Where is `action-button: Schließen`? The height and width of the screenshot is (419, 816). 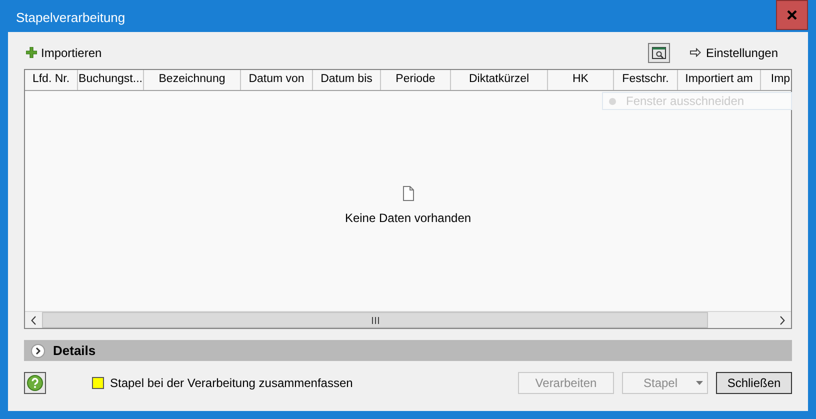
action-button: Schließen is located at coordinates (754, 383).